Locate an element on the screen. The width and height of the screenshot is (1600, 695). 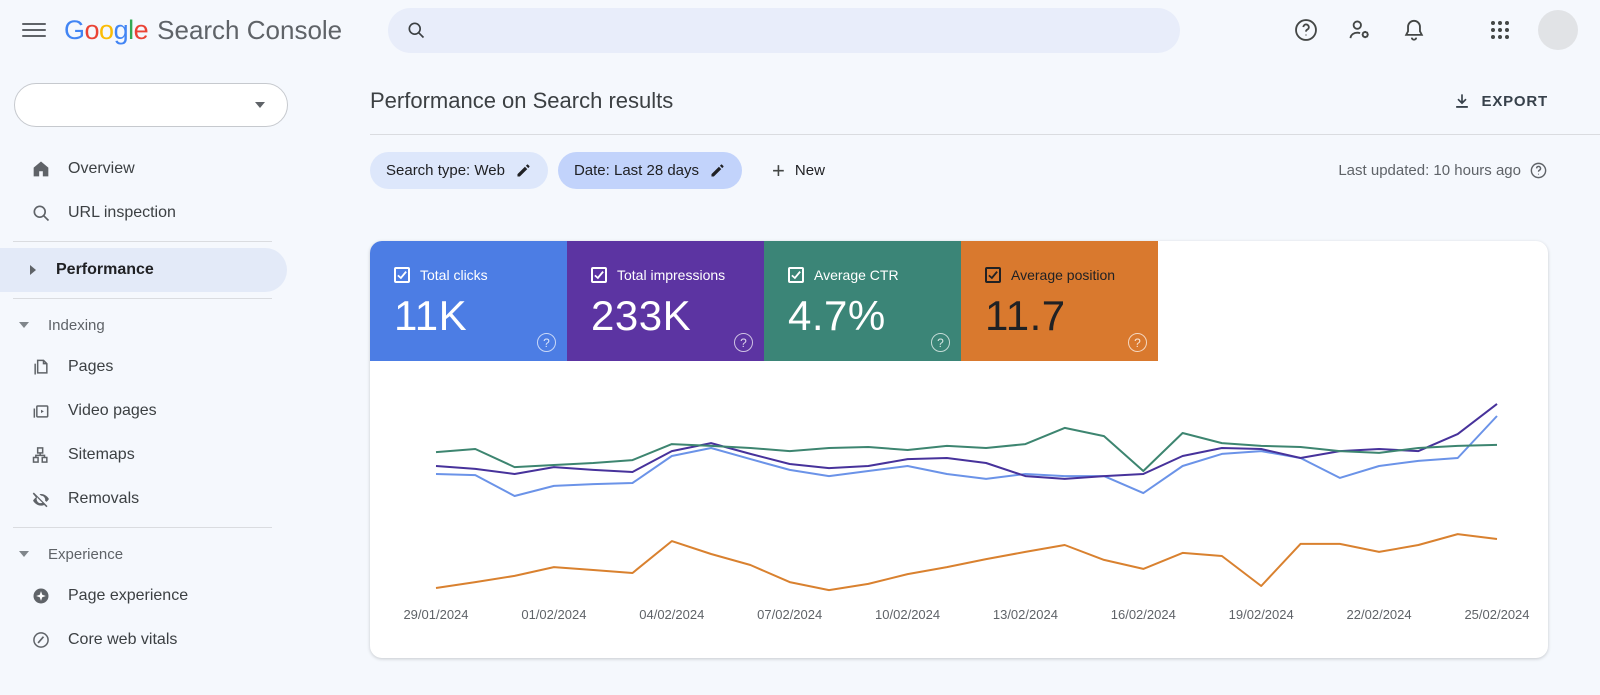
x-axis-label: 04/02/2024 is located at coordinates (671, 614).